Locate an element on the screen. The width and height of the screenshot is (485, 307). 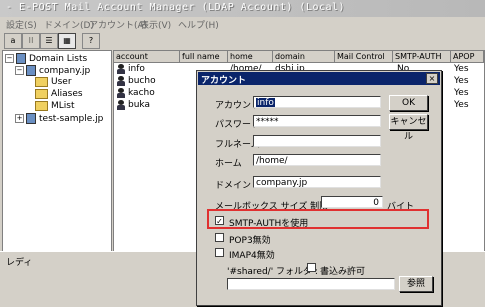
tree-node-test-sample: + test-sample.jp is located at coordinates (59, 118).